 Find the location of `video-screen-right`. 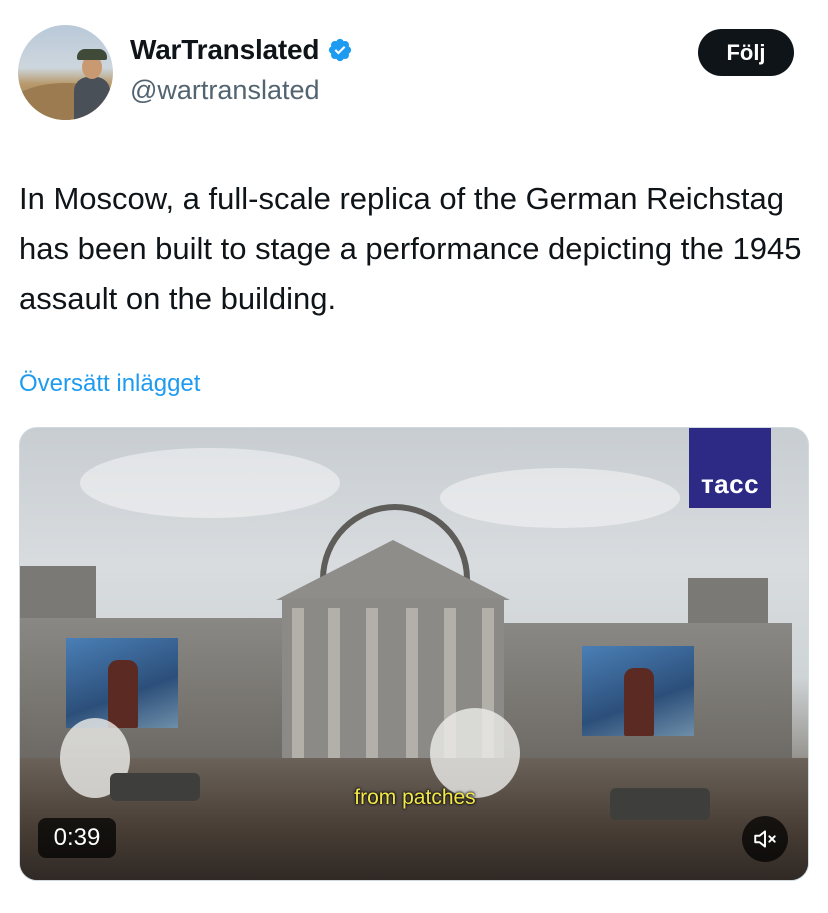

video-screen-right is located at coordinates (638, 691).